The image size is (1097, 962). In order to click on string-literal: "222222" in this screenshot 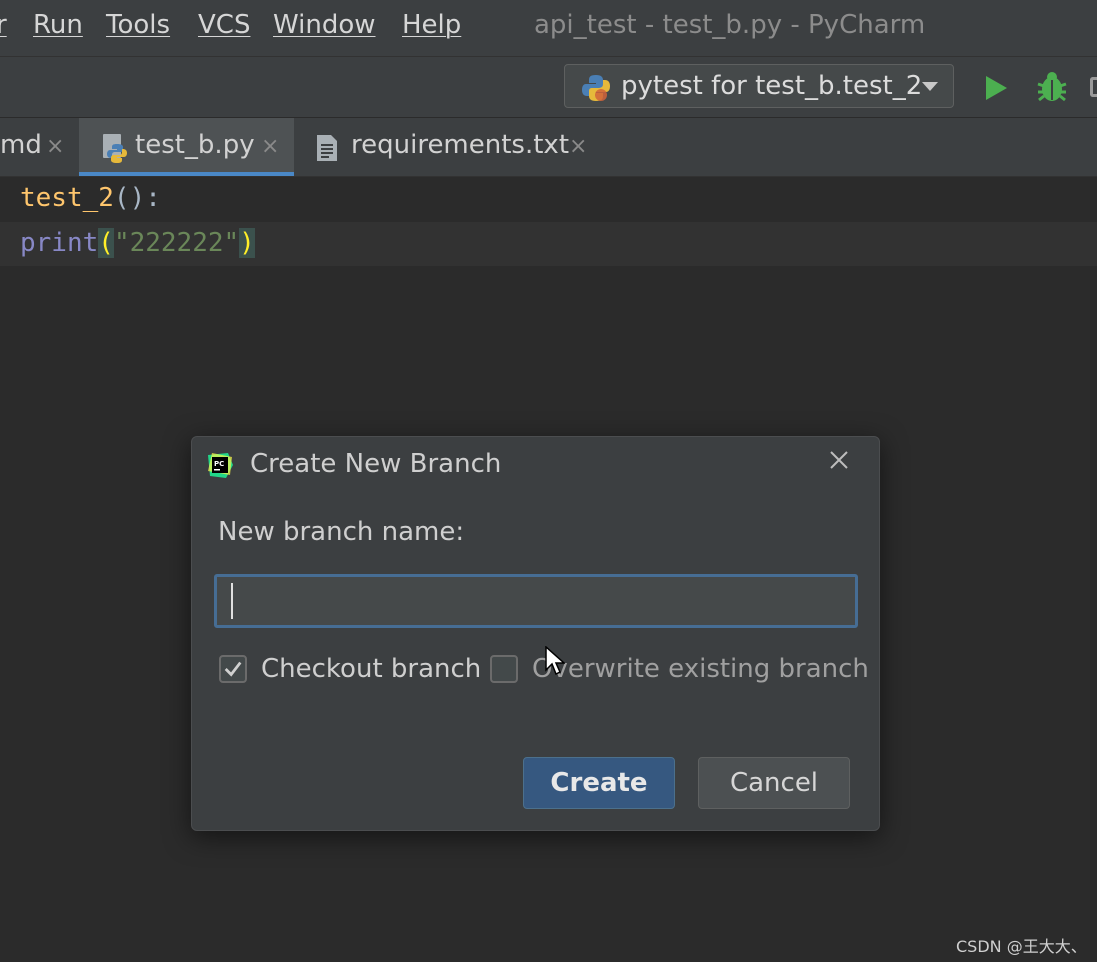, I will do `click(176, 243)`.